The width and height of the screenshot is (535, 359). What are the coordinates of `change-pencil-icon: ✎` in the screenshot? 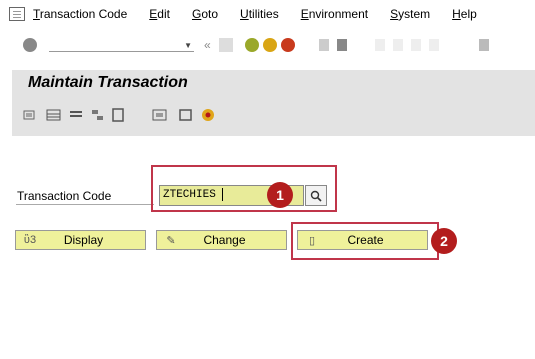 It's located at (171, 240).